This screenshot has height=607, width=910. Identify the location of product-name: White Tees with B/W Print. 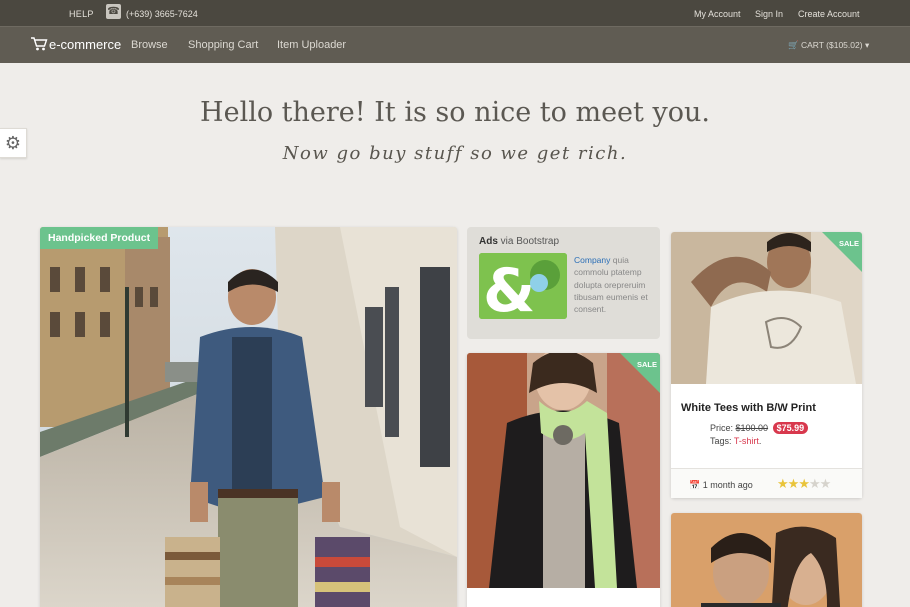
(748, 408).